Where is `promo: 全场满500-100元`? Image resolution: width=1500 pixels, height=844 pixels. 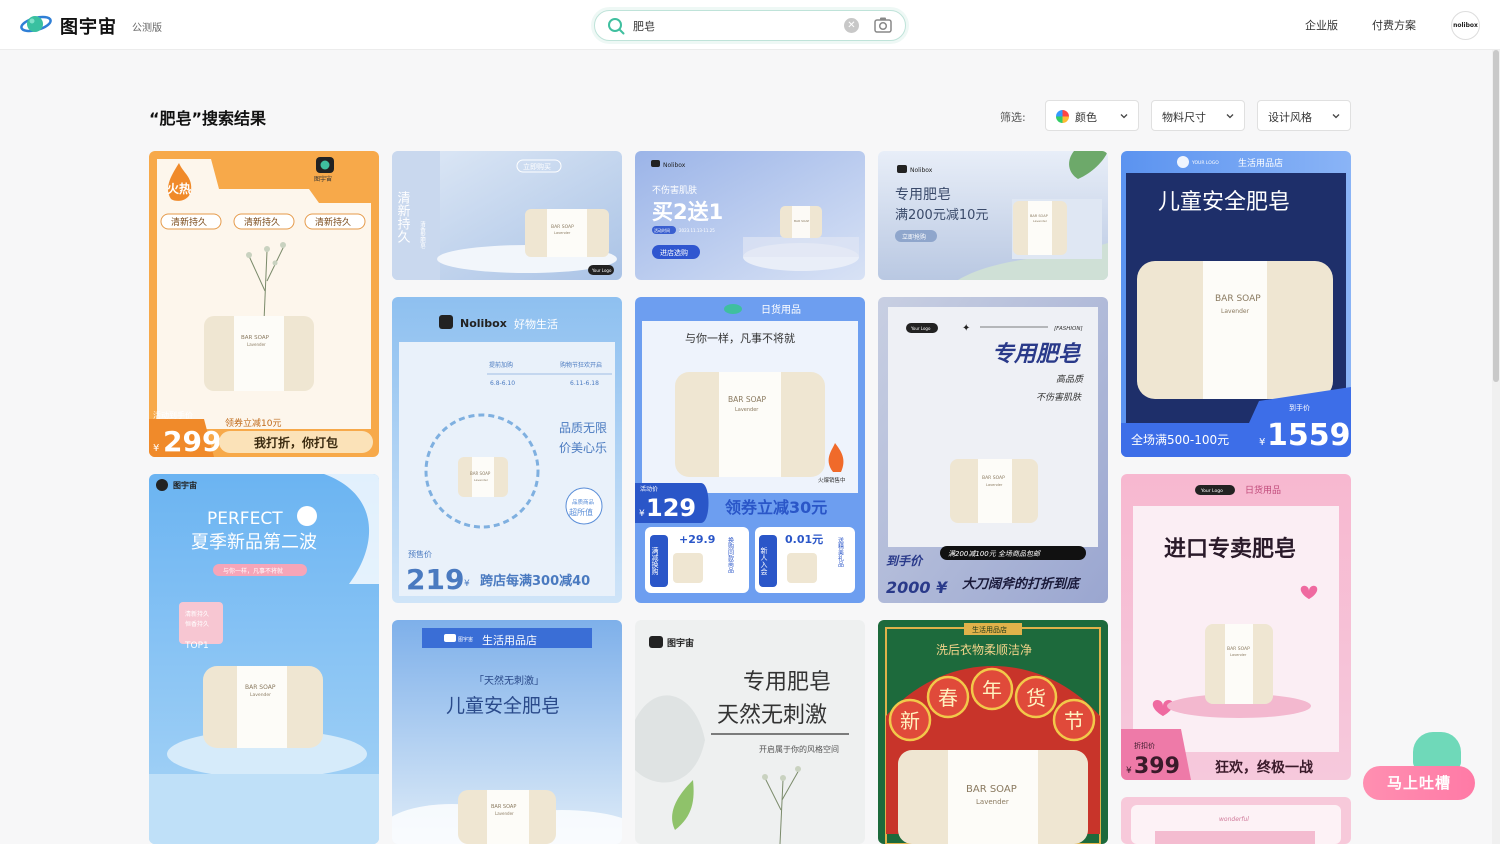 promo: 全场满500-100元 is located at coordinates (1180, 439).